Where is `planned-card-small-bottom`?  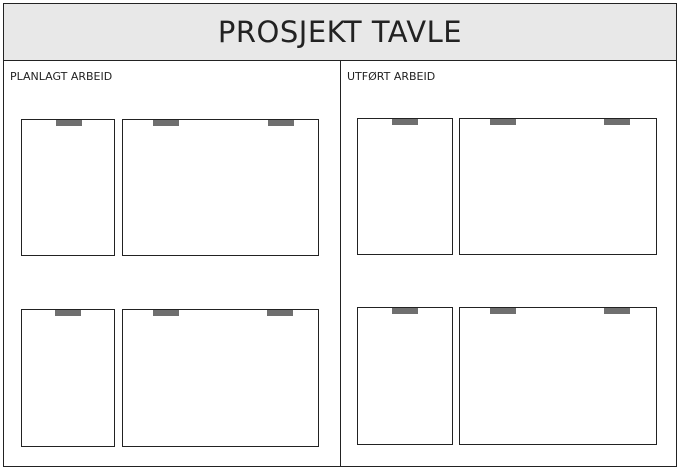
planned-card-small-bottom is located at coordinates (68, 378).